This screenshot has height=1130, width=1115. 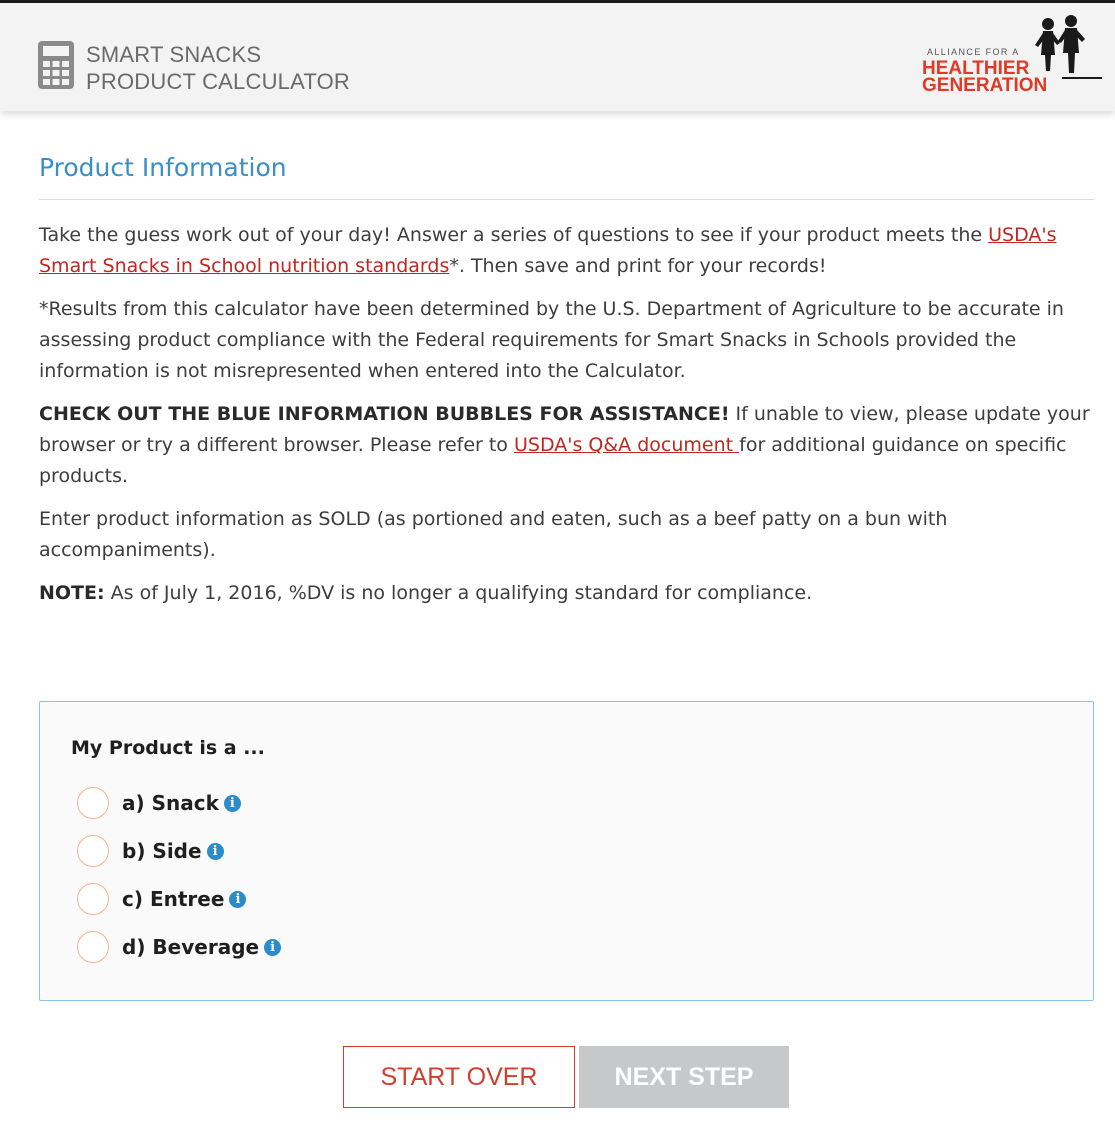 What do you see at coordinates (638, 266) in the screenshot?
I see `intro-text-after: *. Then save and print for your records!` at bounding box center [638, 266].